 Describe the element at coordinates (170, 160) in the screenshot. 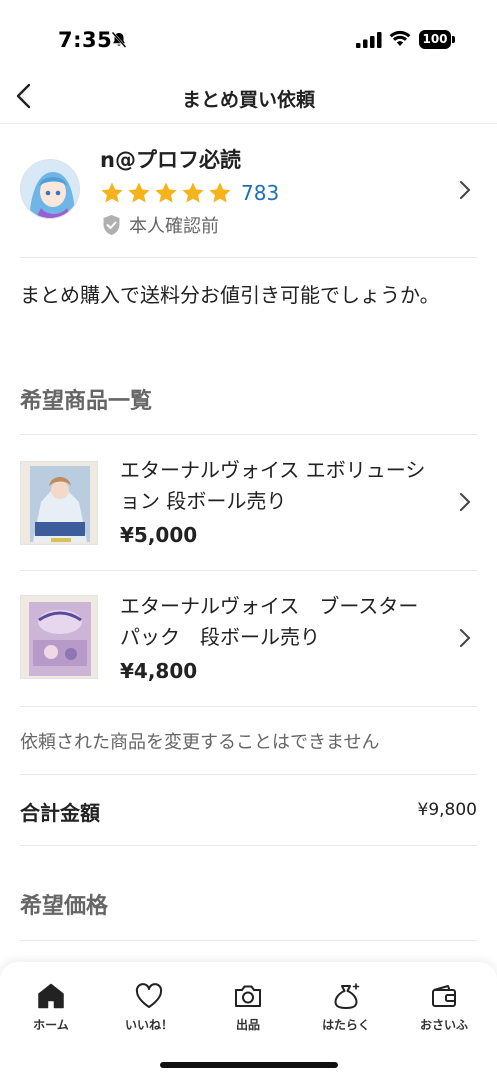

I see `seller-name: n@プロフ必読` at that location.